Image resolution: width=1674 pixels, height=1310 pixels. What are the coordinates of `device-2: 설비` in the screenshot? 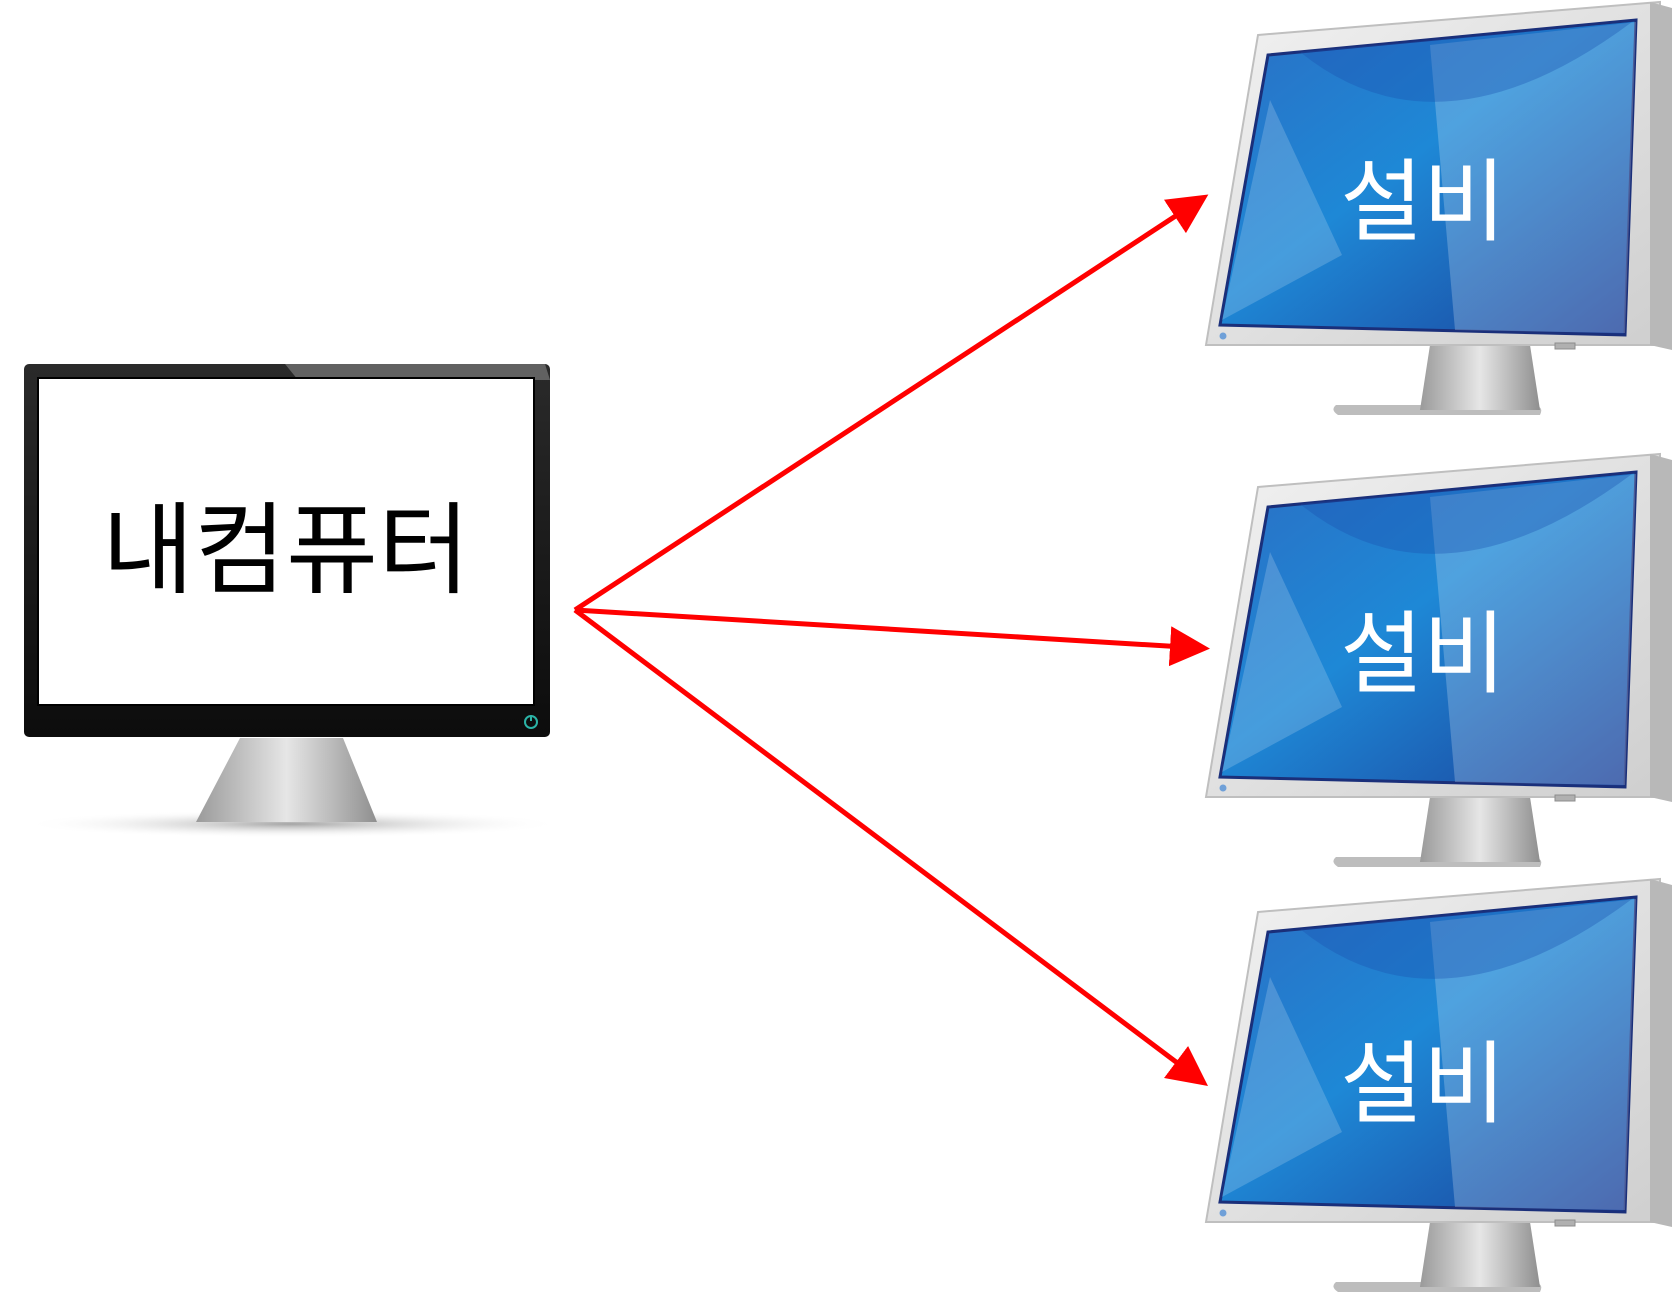 It's located at (1439, 660).